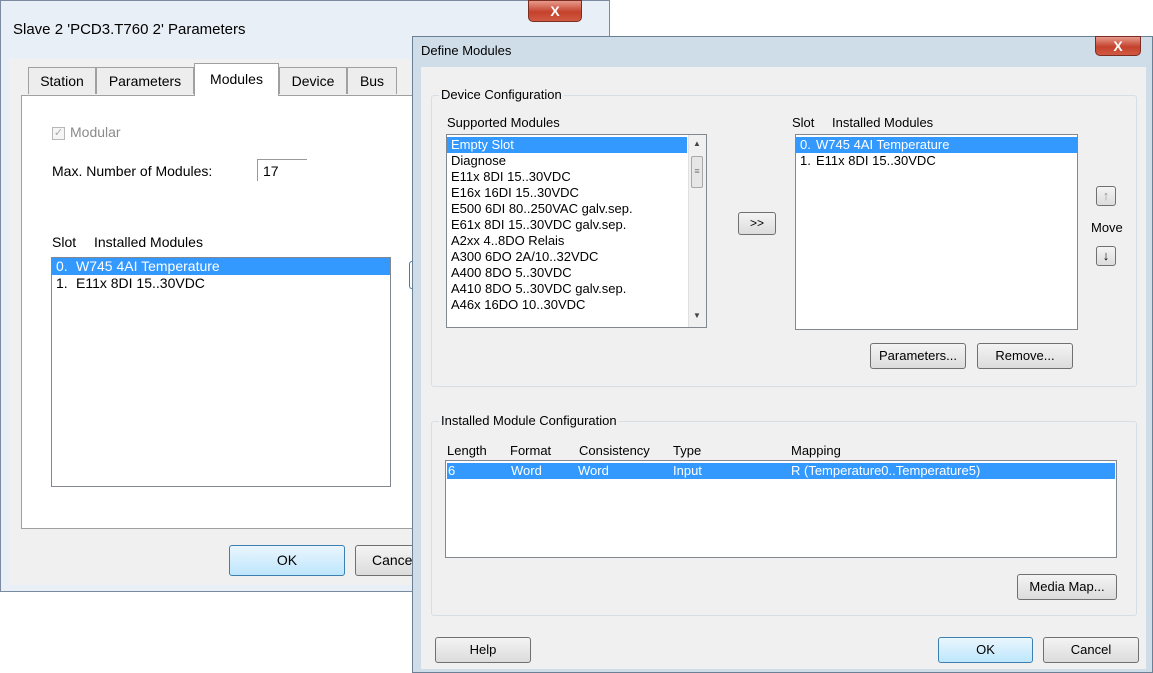 The image size is (1153, 673). Describe the element at coordinates (467, 450) in the screenshot. I see `column-header-length: Length` at that location.